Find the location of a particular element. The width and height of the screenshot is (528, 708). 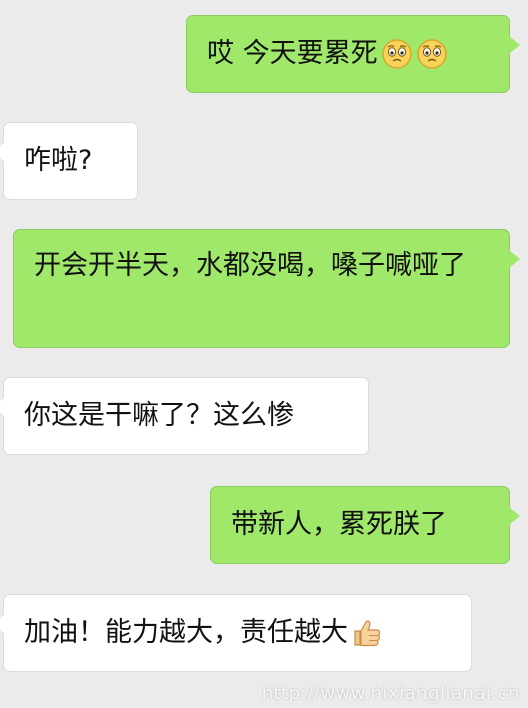

message-bubble-outgoing: 哎 今天要累死 is located at coordinates (353, 54).